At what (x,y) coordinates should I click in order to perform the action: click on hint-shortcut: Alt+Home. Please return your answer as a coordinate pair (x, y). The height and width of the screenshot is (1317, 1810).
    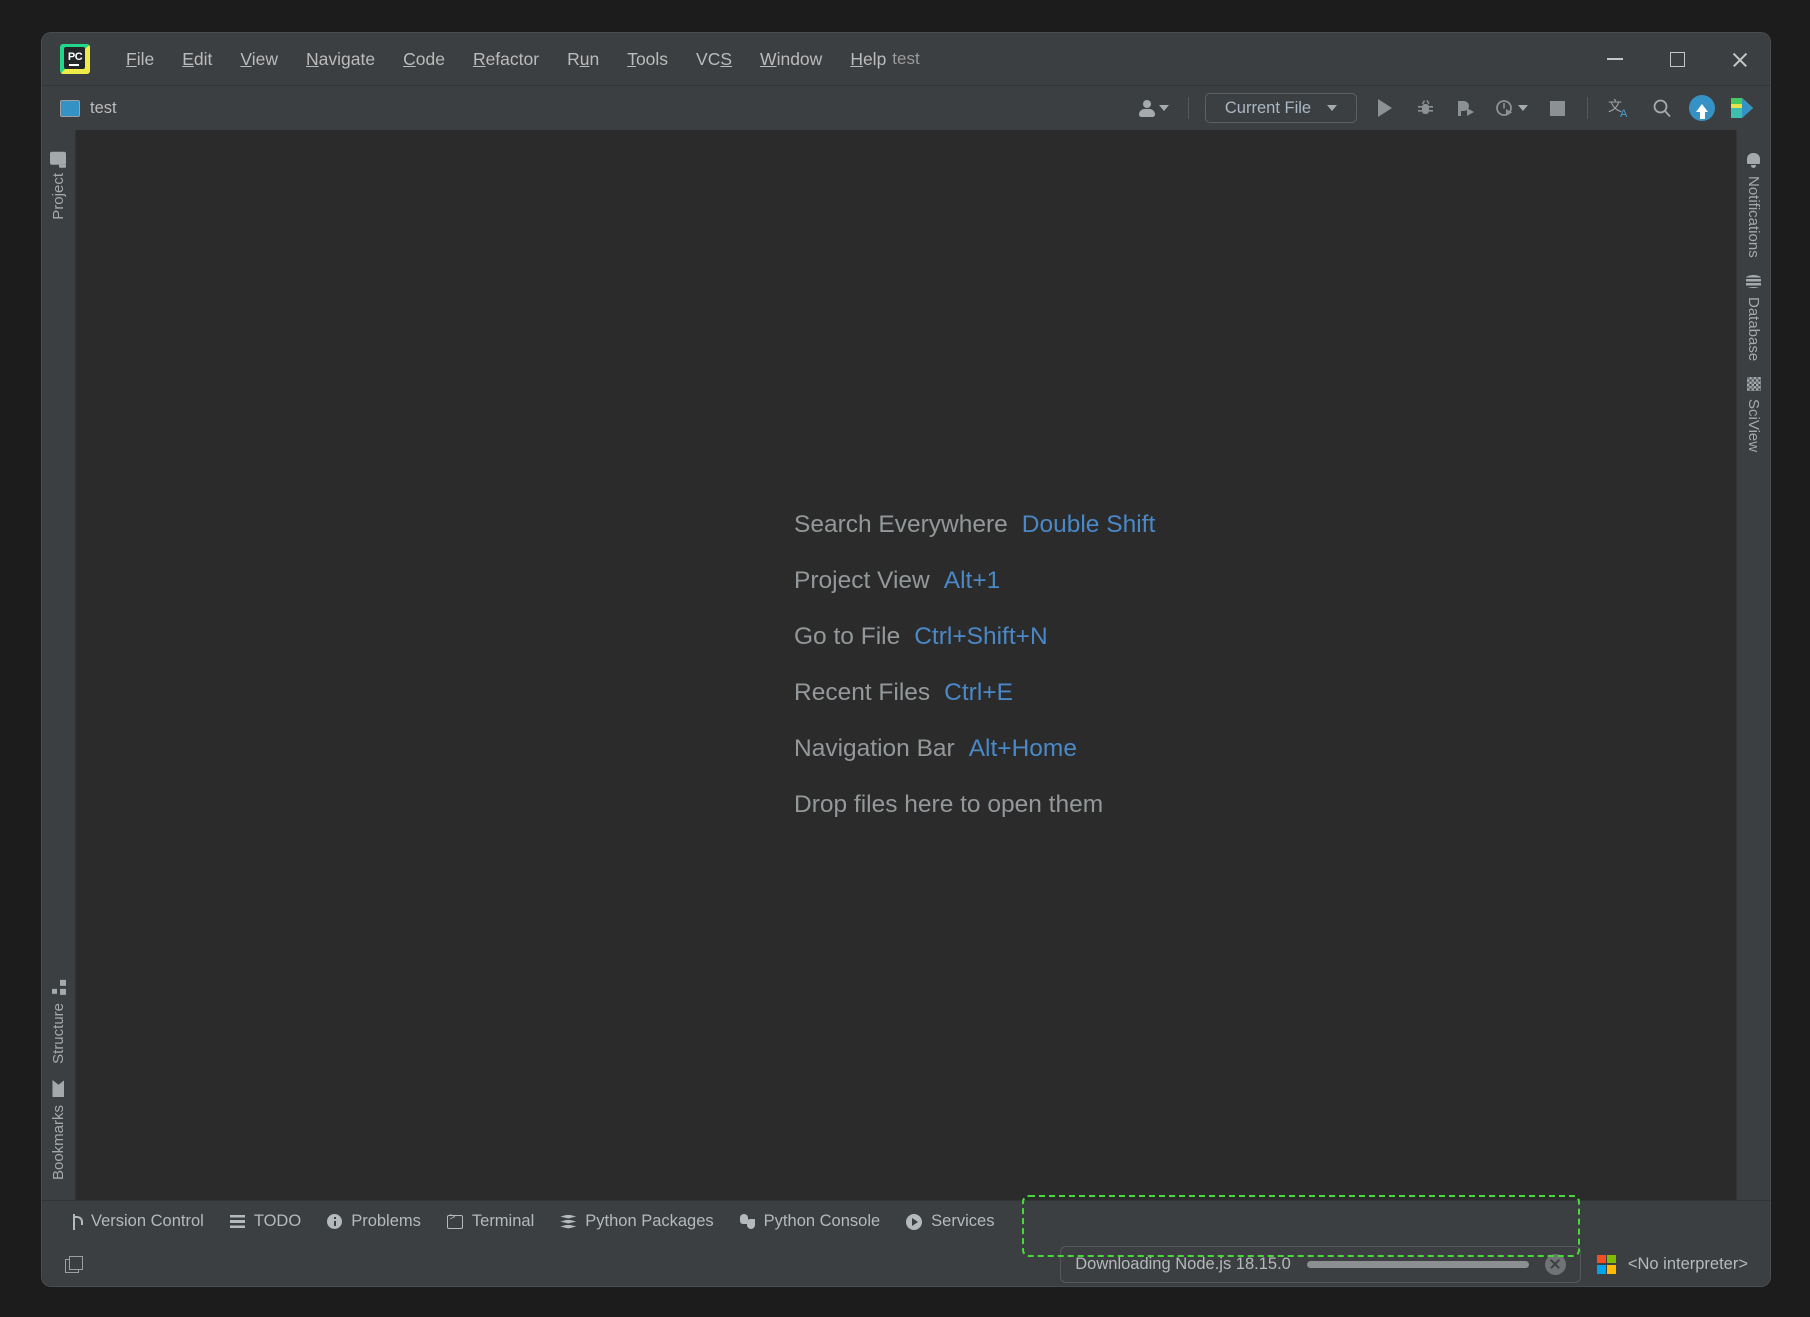
    Looking at the image, I should click on (1022, 748).